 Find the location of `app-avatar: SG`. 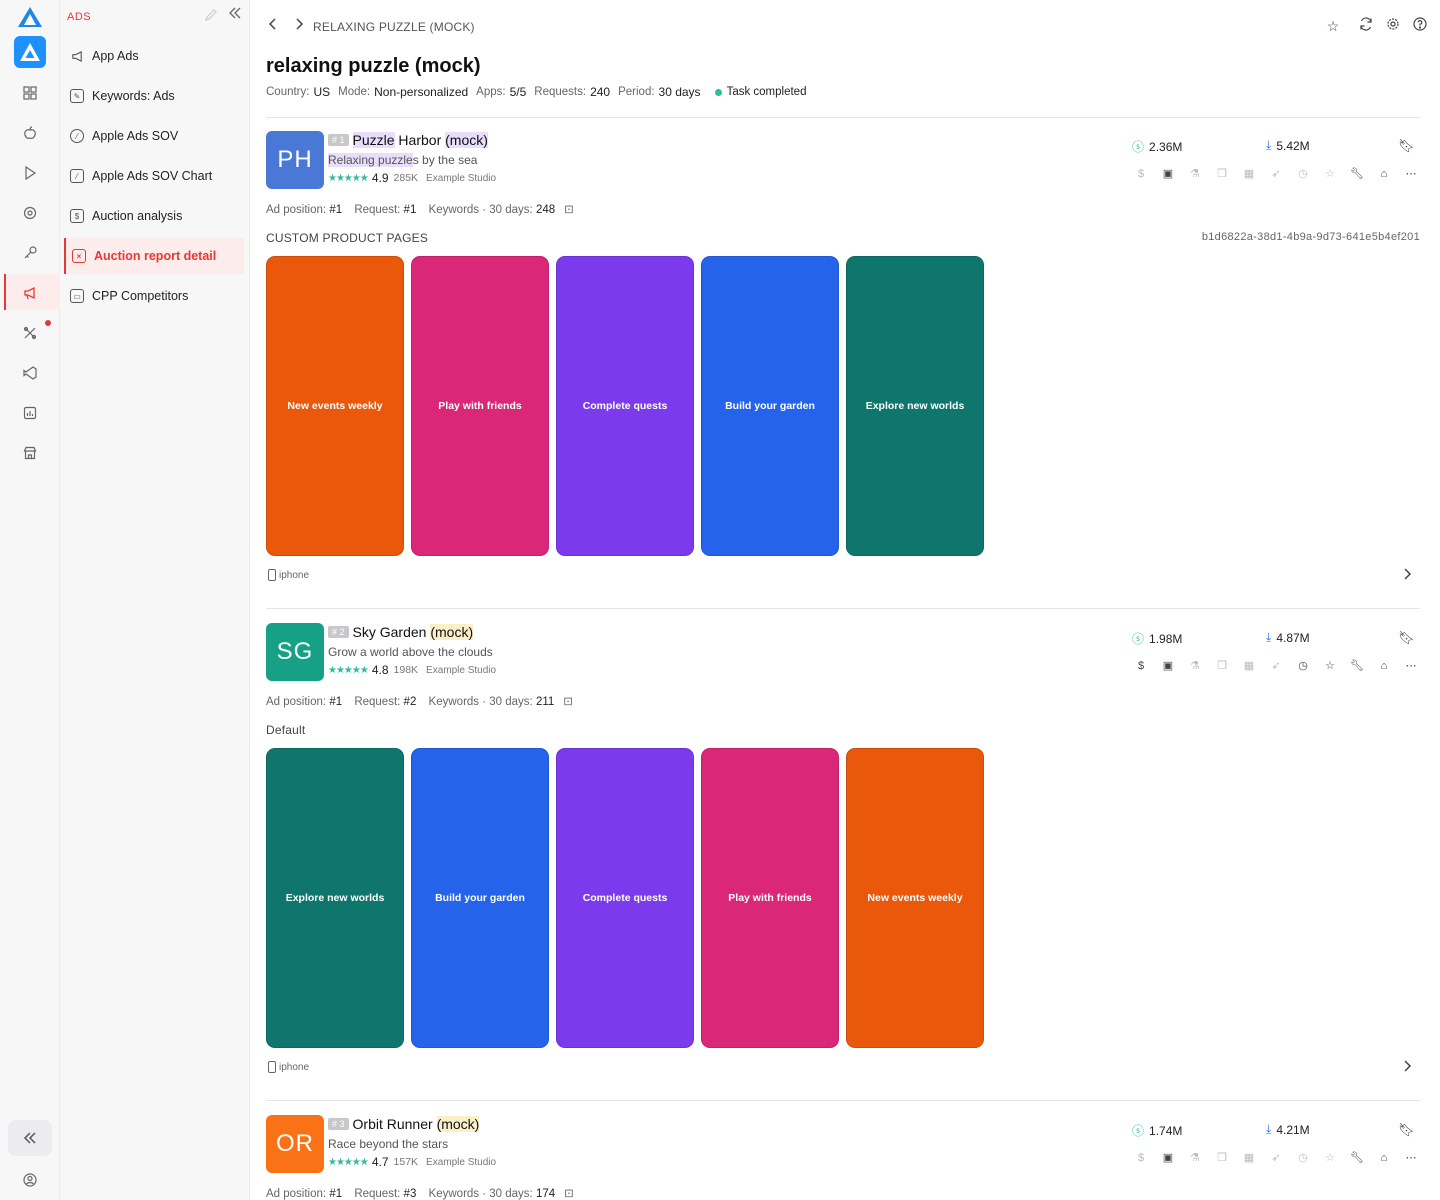

app-avatar: SG is located at coordinates (295, 652).